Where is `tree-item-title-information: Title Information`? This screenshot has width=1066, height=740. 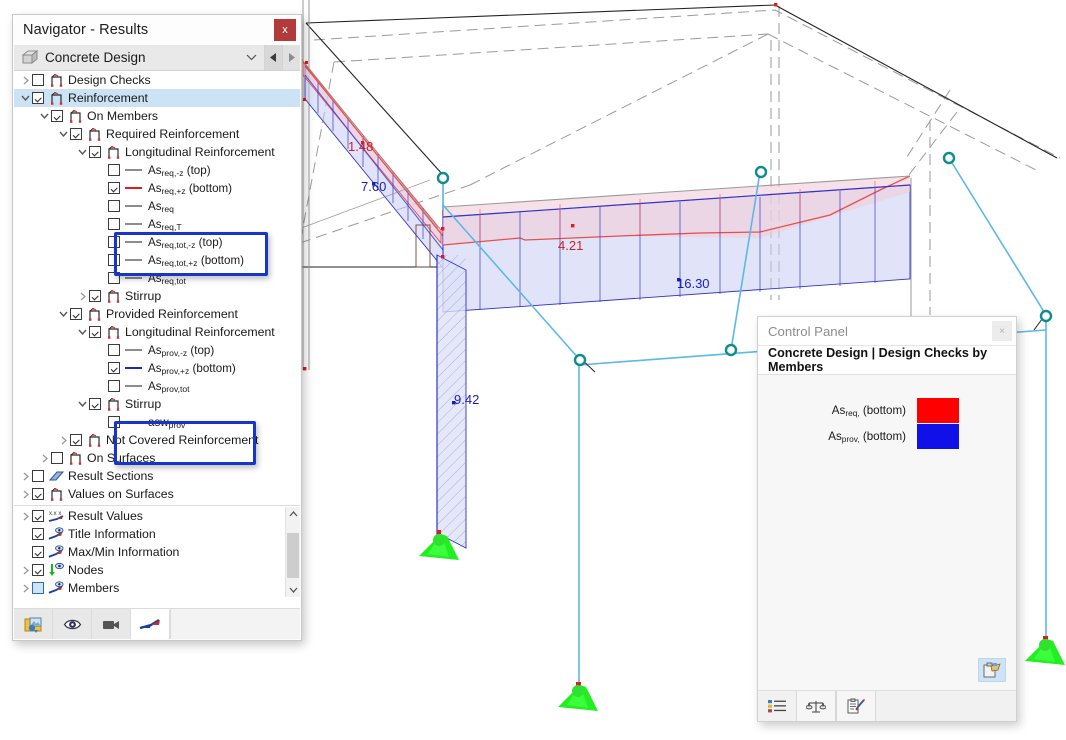
tree-item-title-information: Title Information is located at coordinates (157, 534).